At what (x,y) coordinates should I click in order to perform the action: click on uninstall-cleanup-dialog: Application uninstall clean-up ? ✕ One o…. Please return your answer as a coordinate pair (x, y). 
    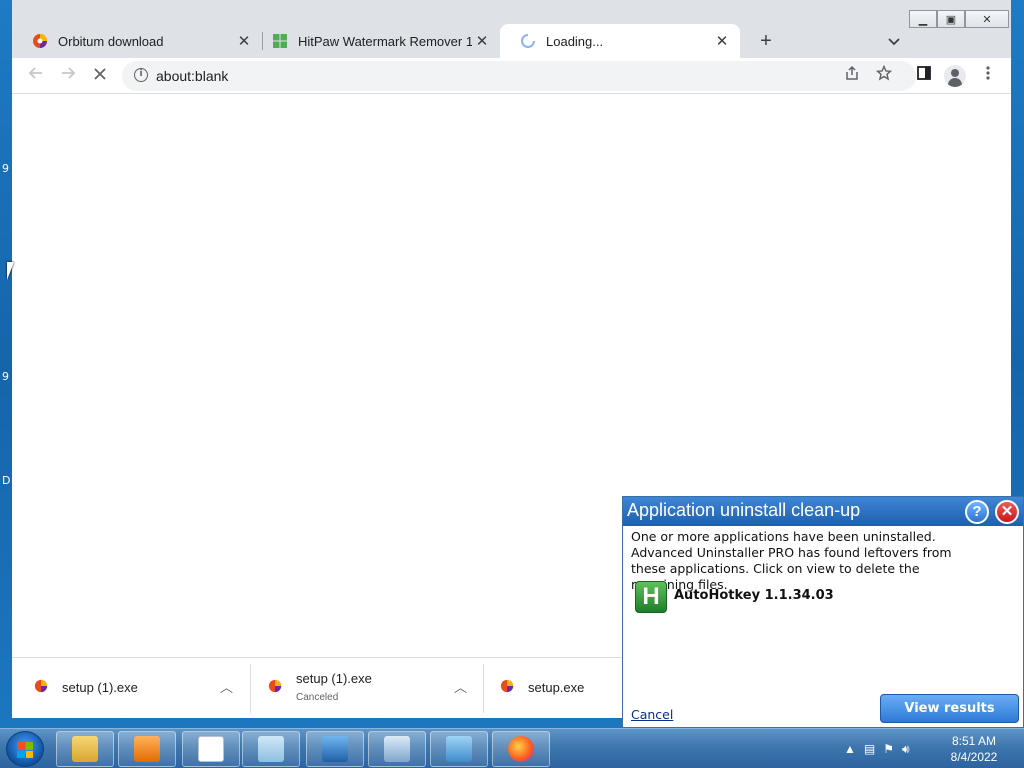
    Looking at the image, I should click on (823, 612).